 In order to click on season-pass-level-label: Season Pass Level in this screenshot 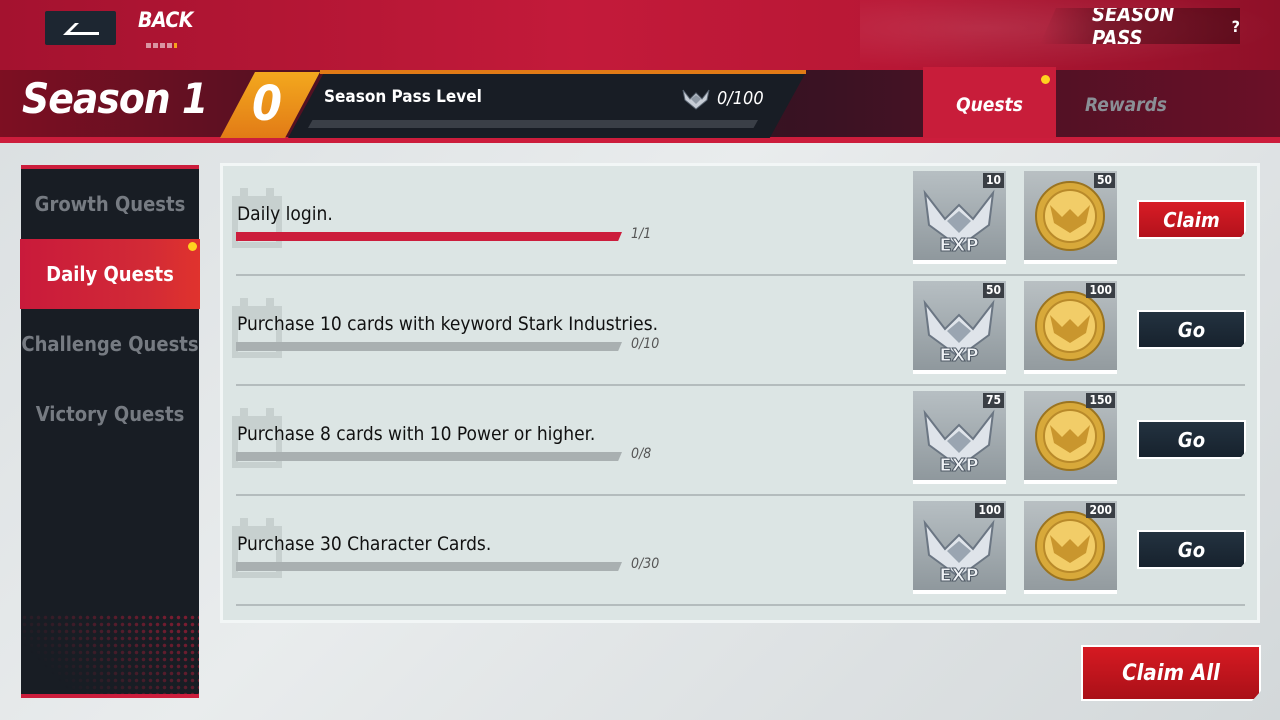, I will do `click(403, 97)`.